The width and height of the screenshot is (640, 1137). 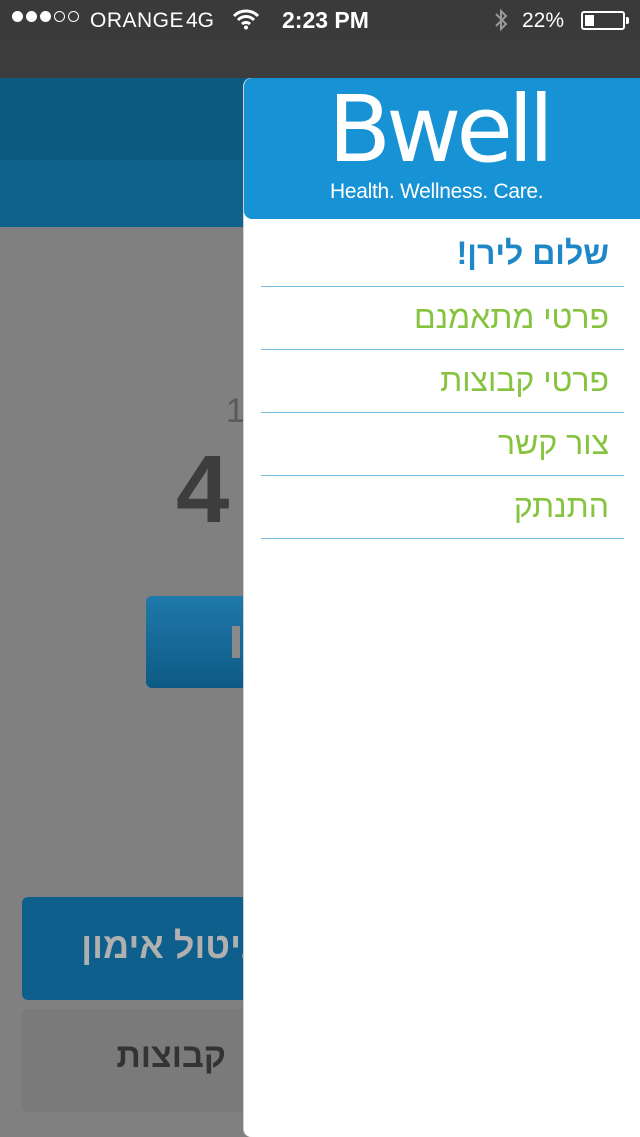 I want to click on menu-item-trainee-details: פרטי מתאמנם, so click(x=442, y=318).